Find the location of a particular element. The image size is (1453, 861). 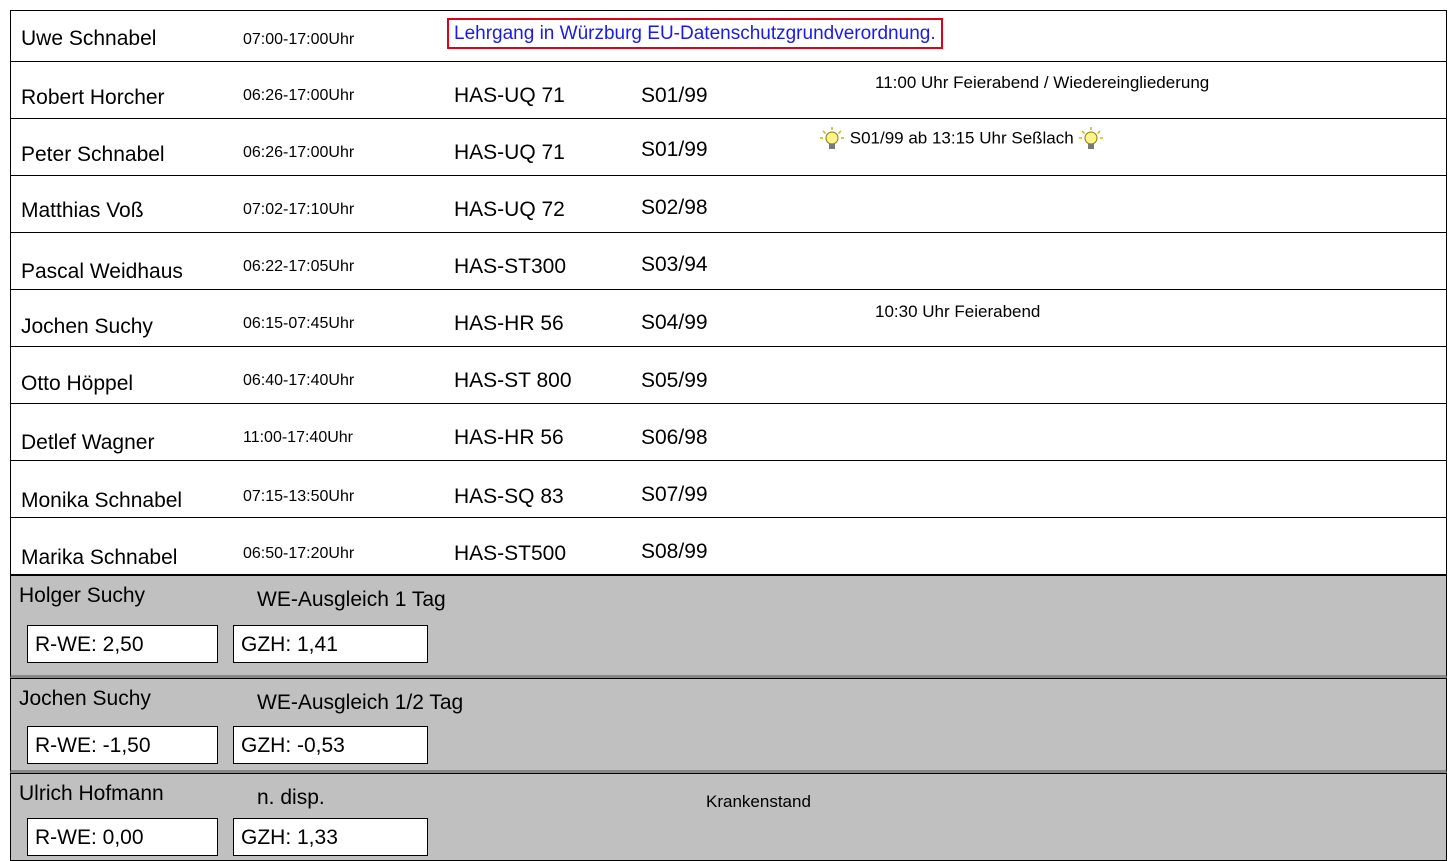

route-code: S05/99 is located at coordinates (674, 380).